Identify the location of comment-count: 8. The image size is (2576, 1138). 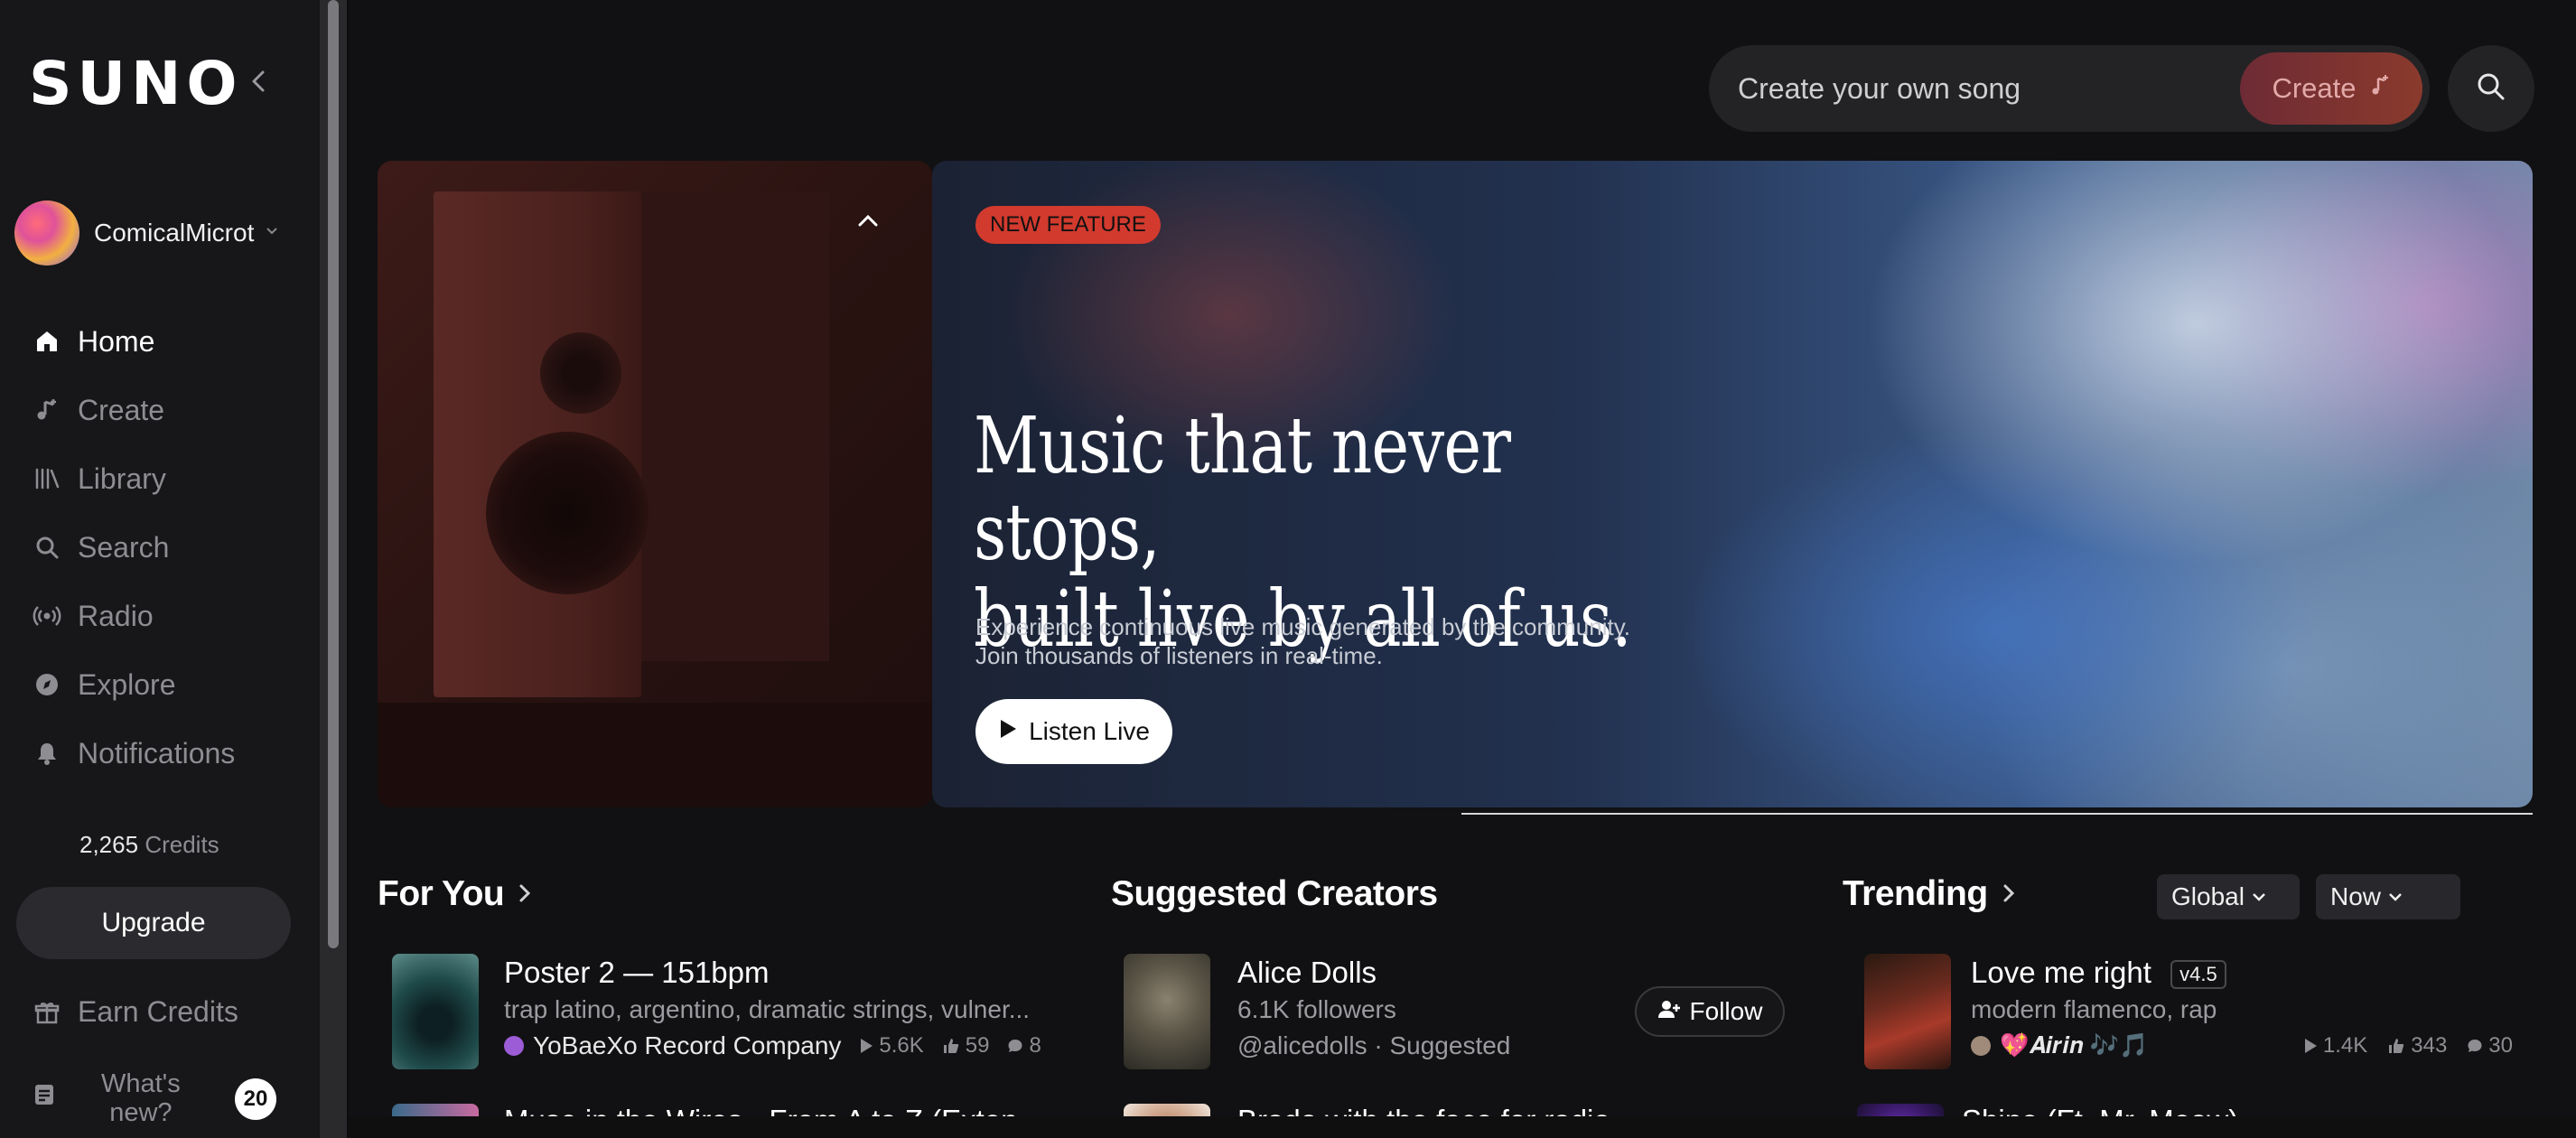
(1024, 1046).